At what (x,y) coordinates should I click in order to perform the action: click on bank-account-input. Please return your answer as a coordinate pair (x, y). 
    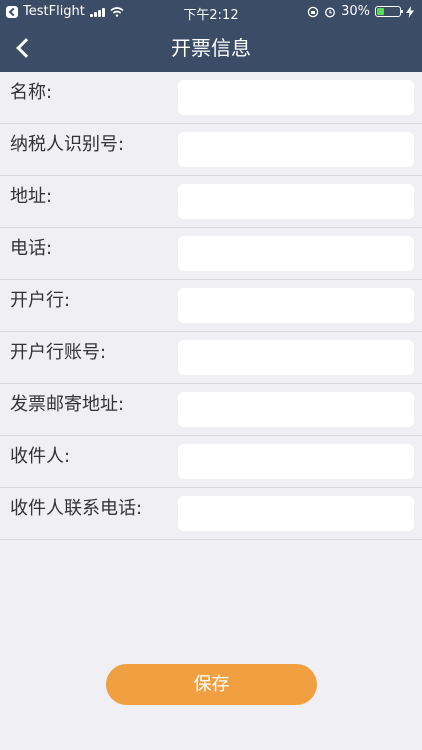
    Looking at the image, I should click on (296, 357).